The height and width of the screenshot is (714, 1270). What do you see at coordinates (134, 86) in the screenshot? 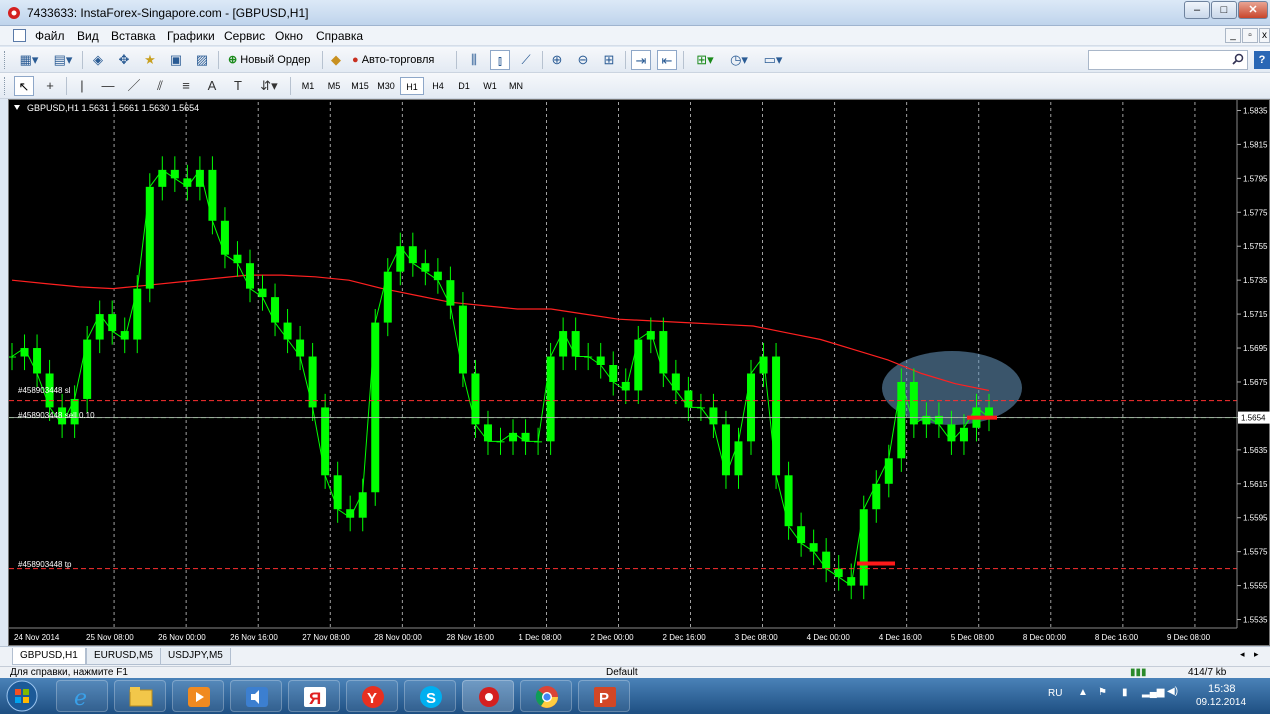
I see `trendline-icon: ／` at bounding box center [134, 86].